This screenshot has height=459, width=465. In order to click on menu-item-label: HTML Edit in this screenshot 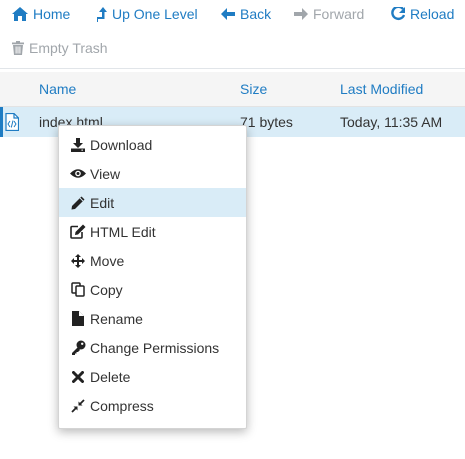, I will do `click(123, 231)`.